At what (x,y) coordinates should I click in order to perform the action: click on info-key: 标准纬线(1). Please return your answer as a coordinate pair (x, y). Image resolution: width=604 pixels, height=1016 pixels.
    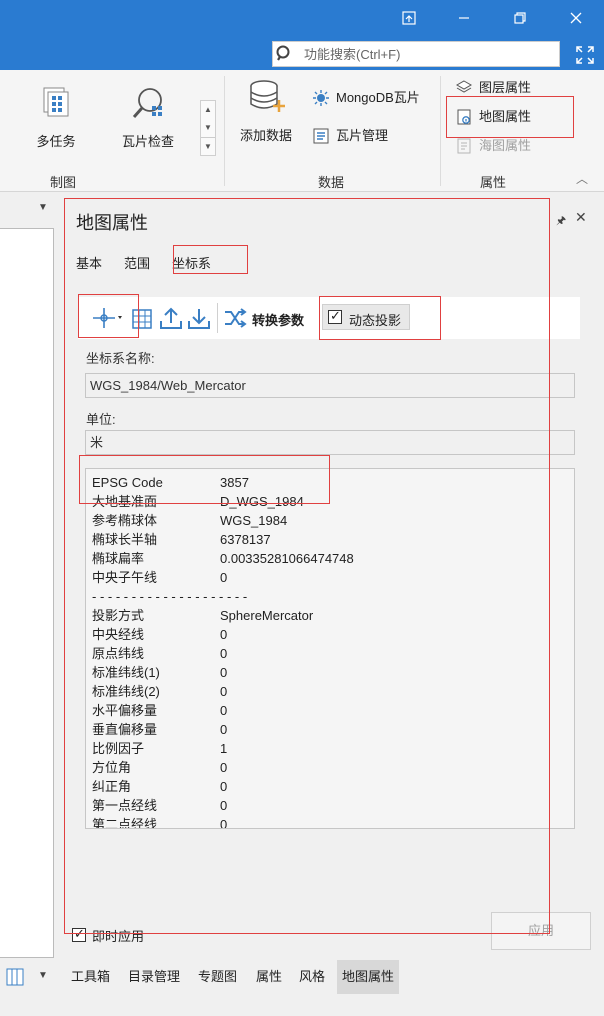
    Looking at the image, I should click on (126, 672).